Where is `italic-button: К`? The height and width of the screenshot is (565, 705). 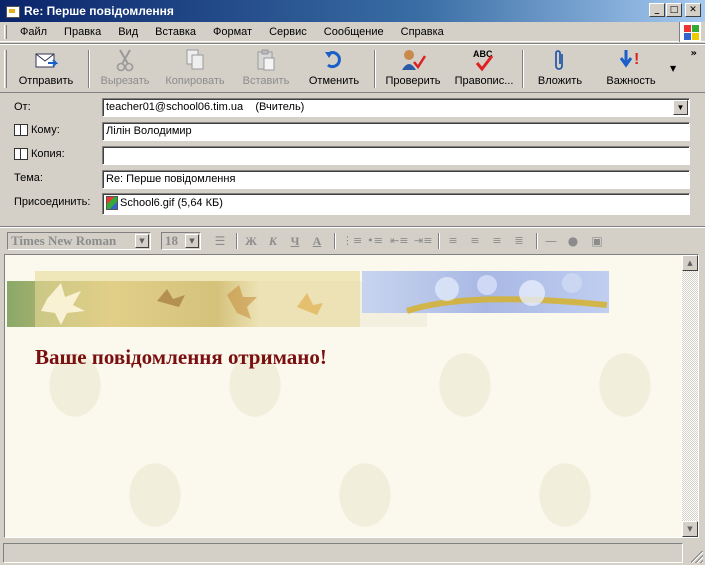
italic-button: К is located at coordinates (273, 241).